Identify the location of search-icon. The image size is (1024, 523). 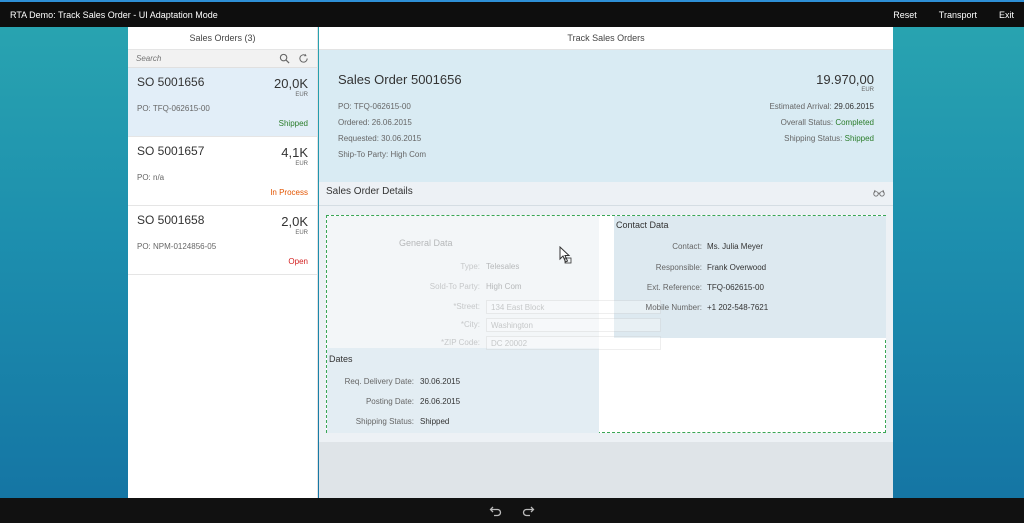
(284, 58).